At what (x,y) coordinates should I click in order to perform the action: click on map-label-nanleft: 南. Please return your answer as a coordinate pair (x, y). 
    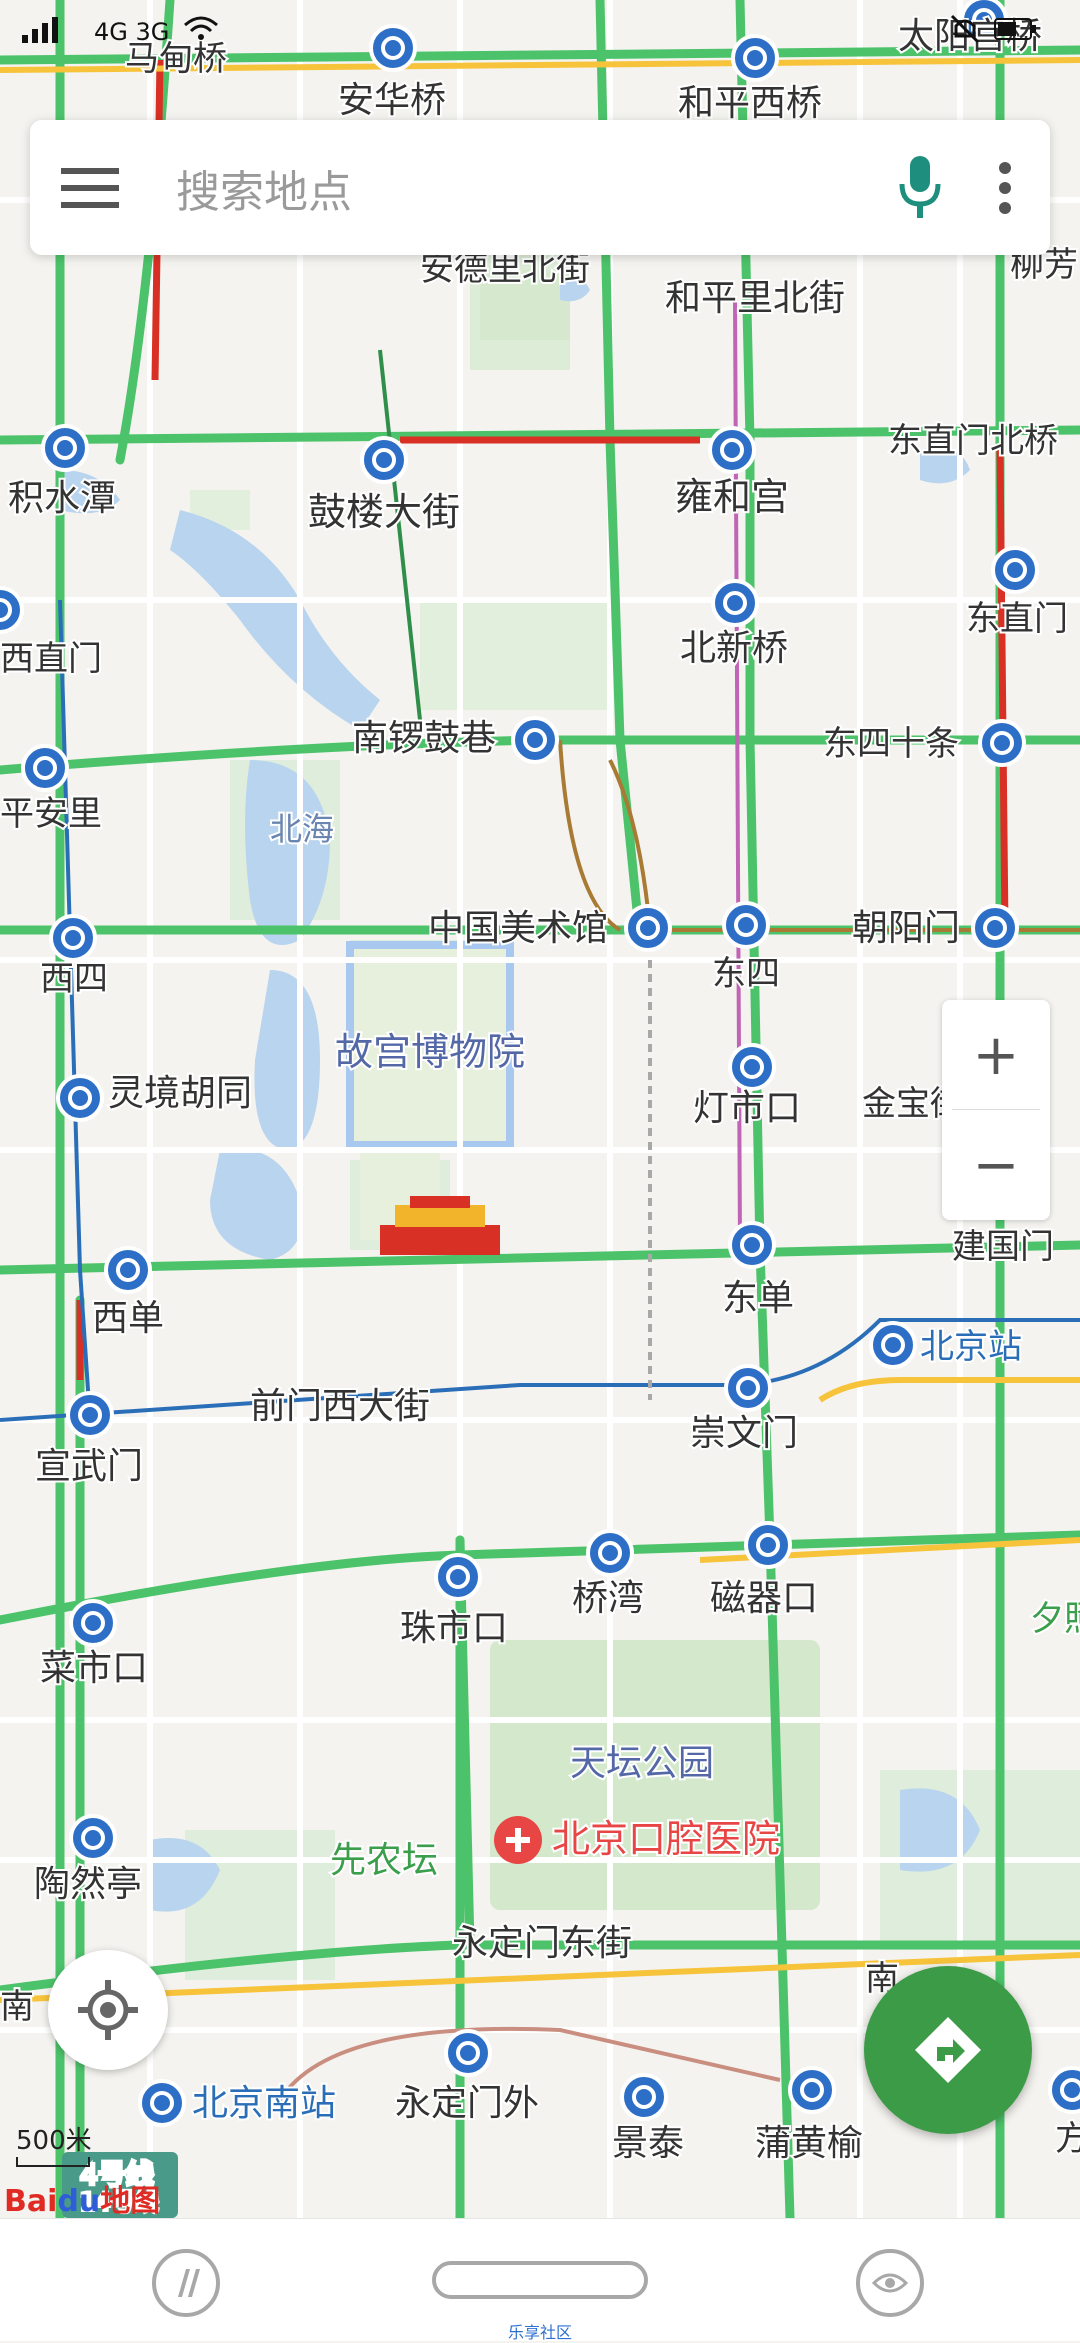
    Looking at the image, I should click on (18, 2007).